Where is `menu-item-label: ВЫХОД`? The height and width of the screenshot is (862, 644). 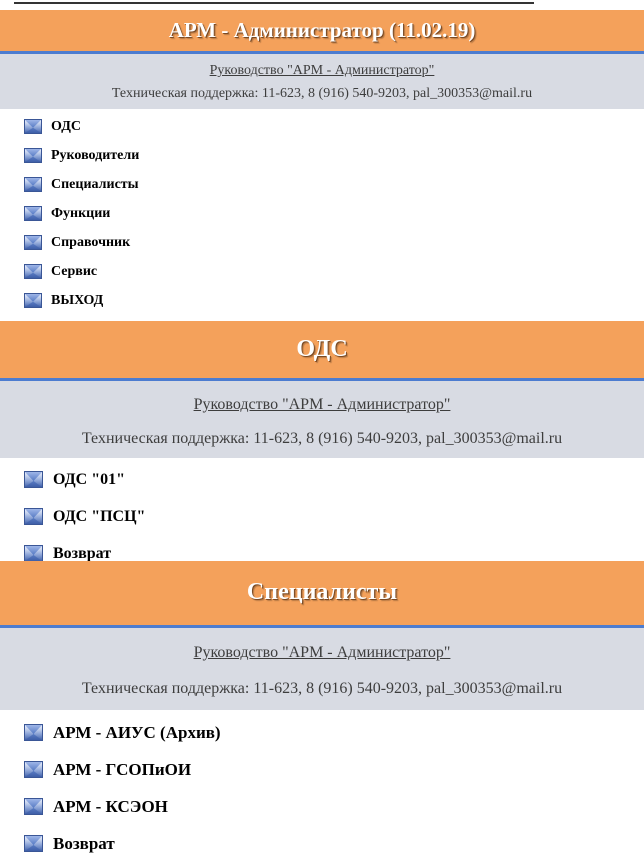 menu-item-label: ВЫХОД is located at coordinates (77, 300).